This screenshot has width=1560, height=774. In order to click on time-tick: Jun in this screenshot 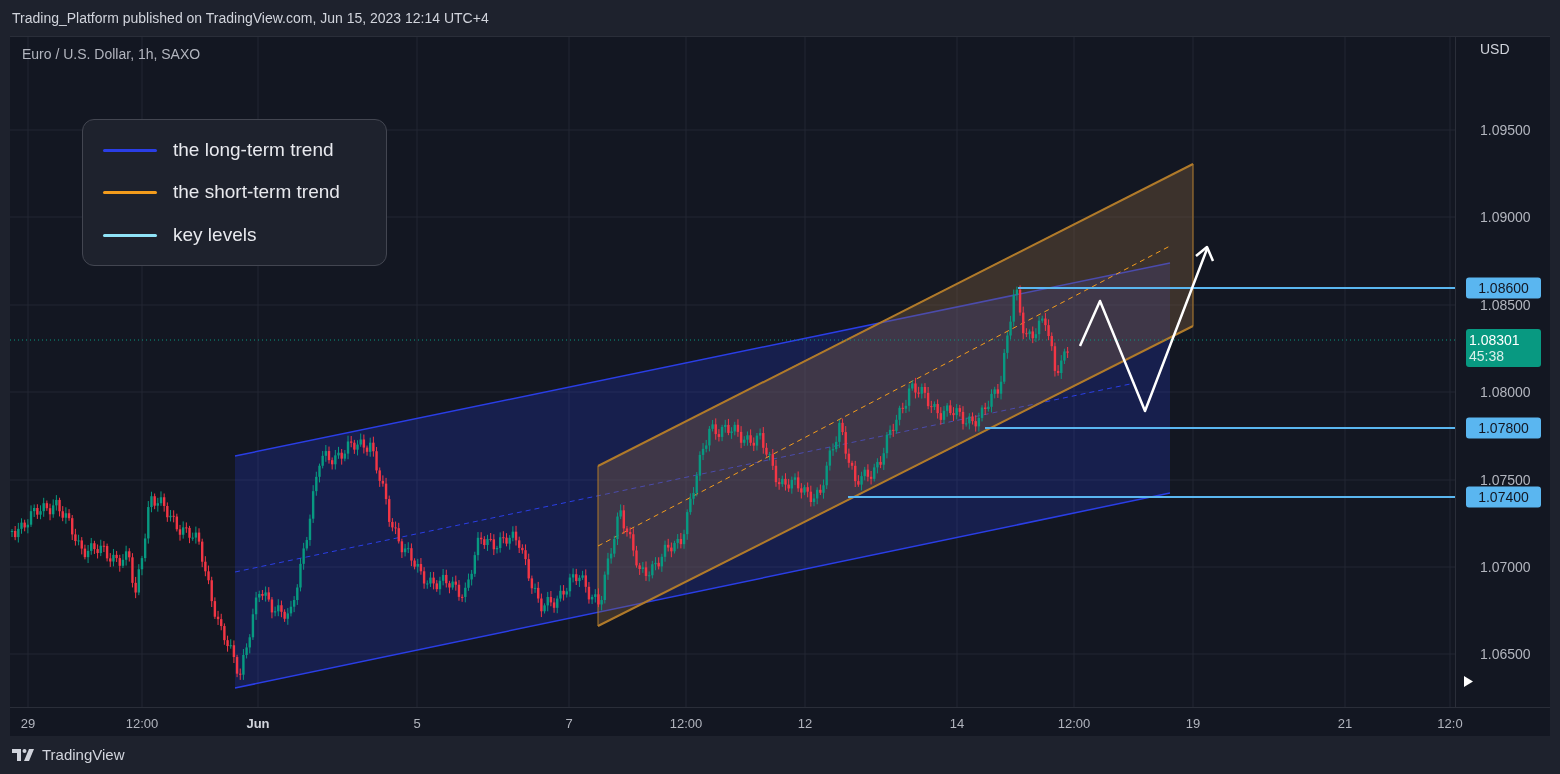, I will do `click(258, 724)`.